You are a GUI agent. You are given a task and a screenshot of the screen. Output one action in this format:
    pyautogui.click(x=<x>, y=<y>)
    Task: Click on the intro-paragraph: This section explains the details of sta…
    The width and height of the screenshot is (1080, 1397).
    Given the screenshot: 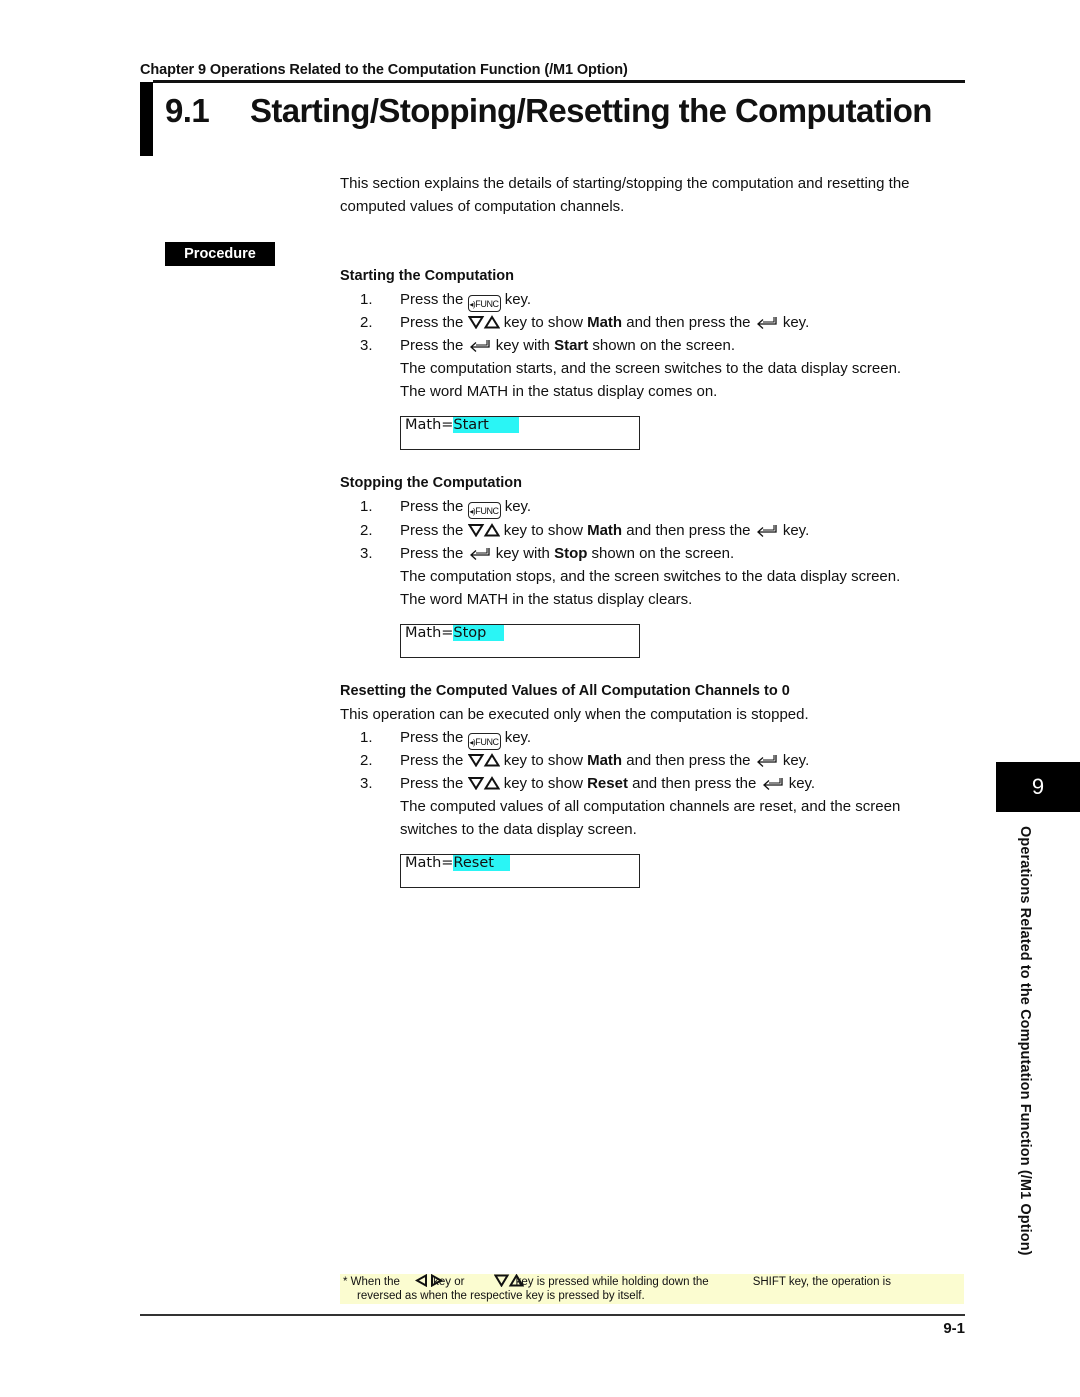 What is the action you would take?
    pyautogui.click(x=650, y=195)
    